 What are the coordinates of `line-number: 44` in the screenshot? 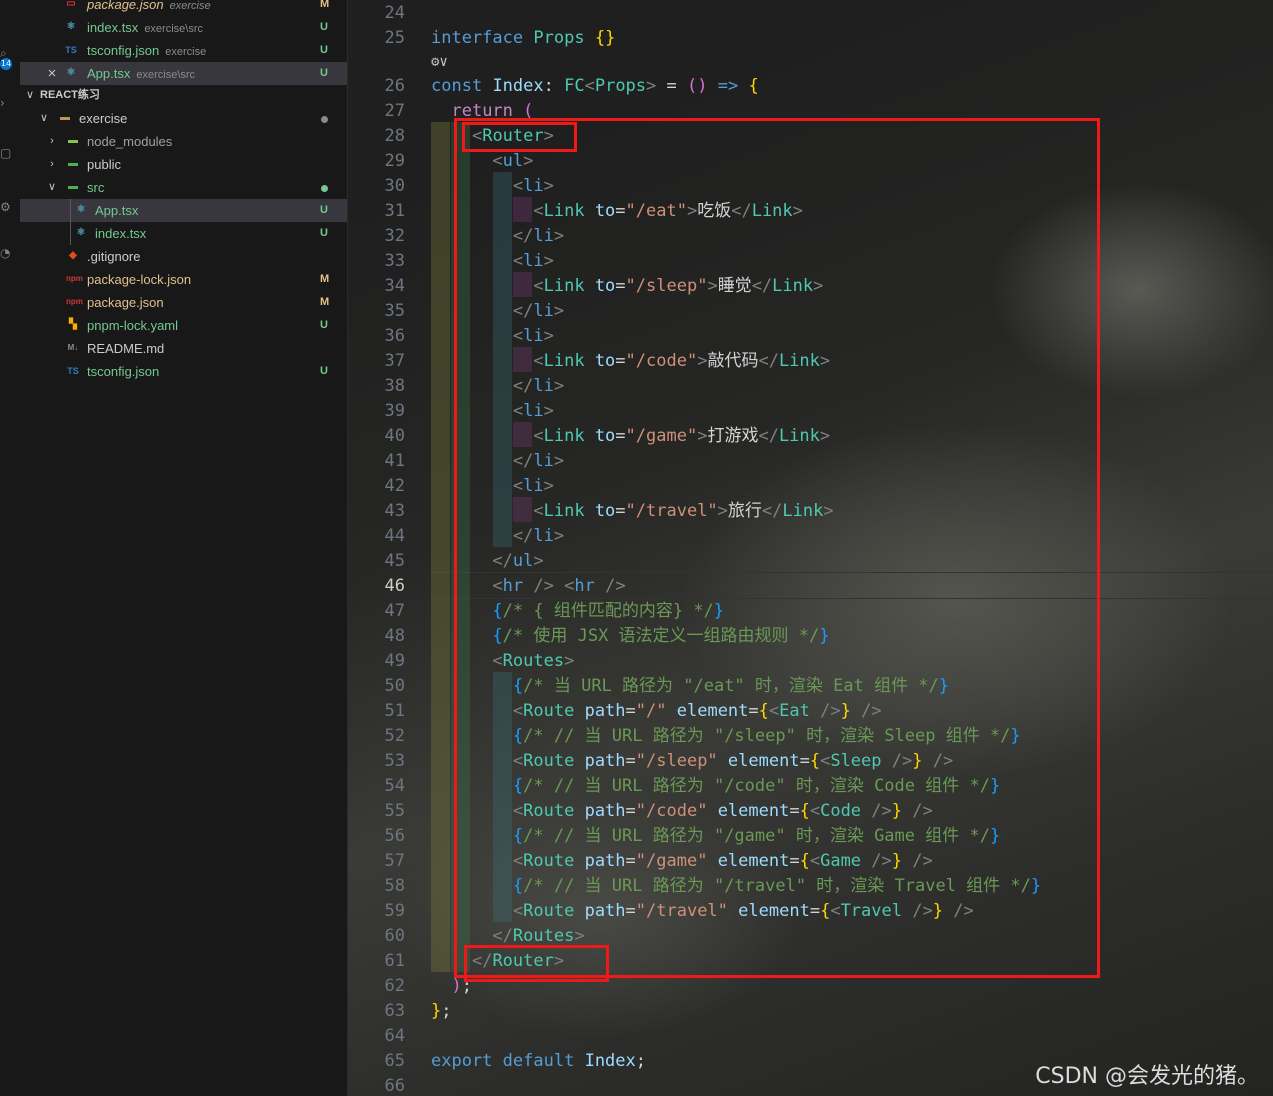 It's located at (394, 536).